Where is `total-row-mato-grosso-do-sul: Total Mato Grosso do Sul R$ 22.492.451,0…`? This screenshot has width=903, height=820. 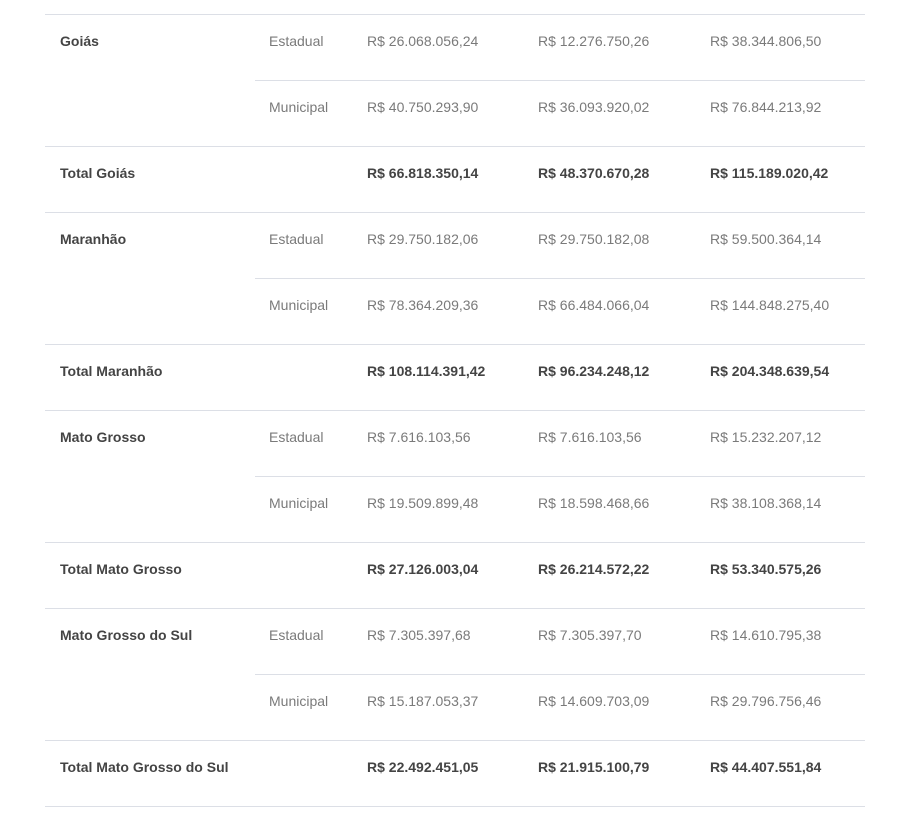 total-row-mato-grosso-do-sul: Total Mato Grosso do Sul R$ 22.492.451,0… is located at coordinates (455, 774).